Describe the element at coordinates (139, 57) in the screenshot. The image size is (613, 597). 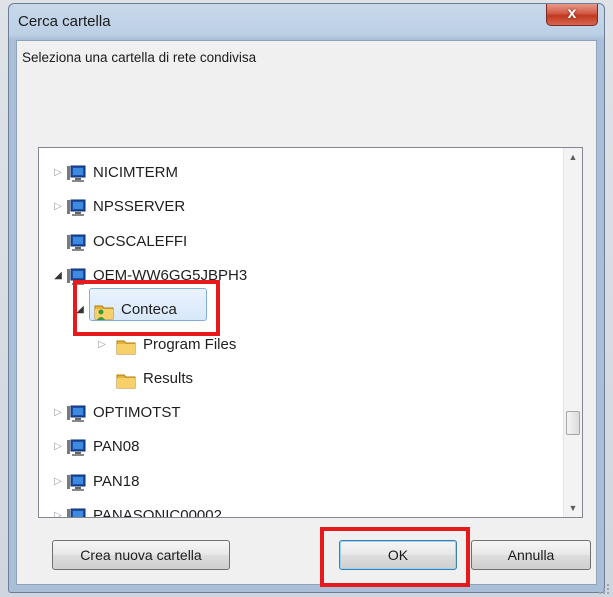
I see `dialog-prompt: Seleziona una cartella di rete condivisa` at that location.